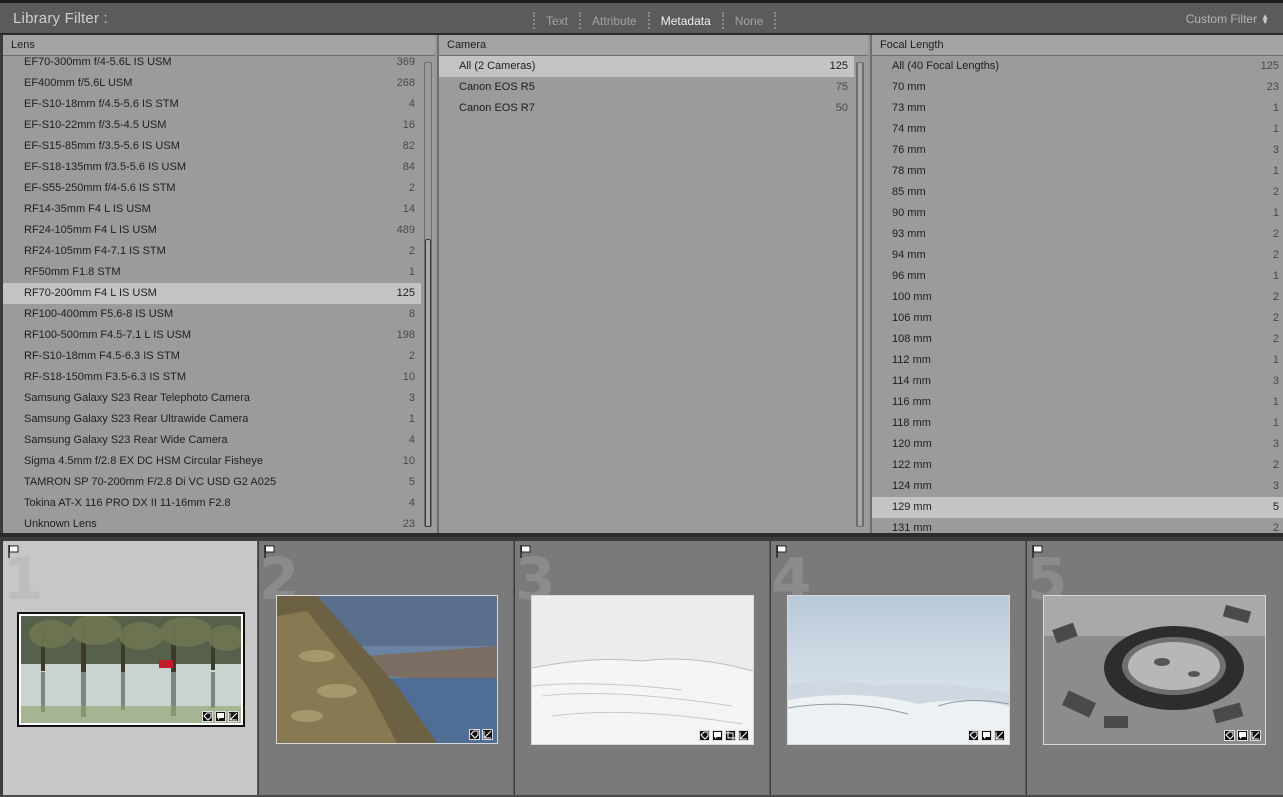 The width and height of the screenshot is (1283, 797). I want to click on photo-river-gorge, so click(387, 669).